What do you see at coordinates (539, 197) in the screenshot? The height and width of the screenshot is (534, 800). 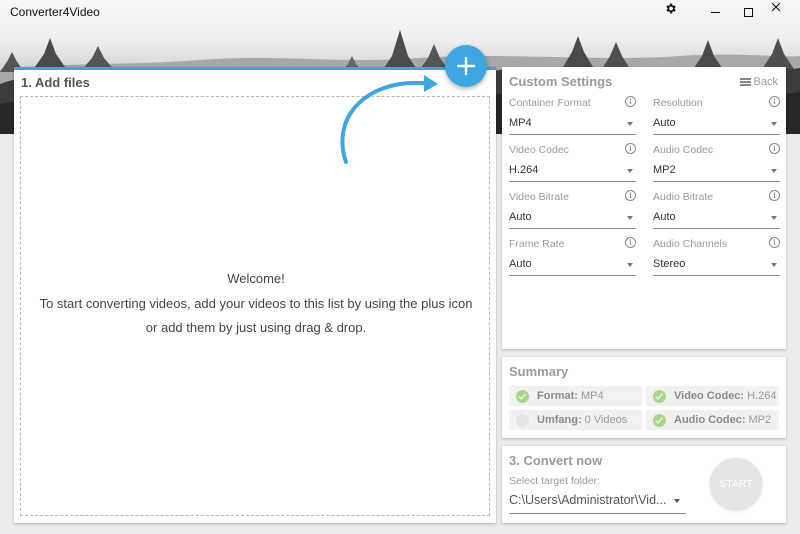 I see `setting-label: Video Bitrate` at bounding box center [539, 197].